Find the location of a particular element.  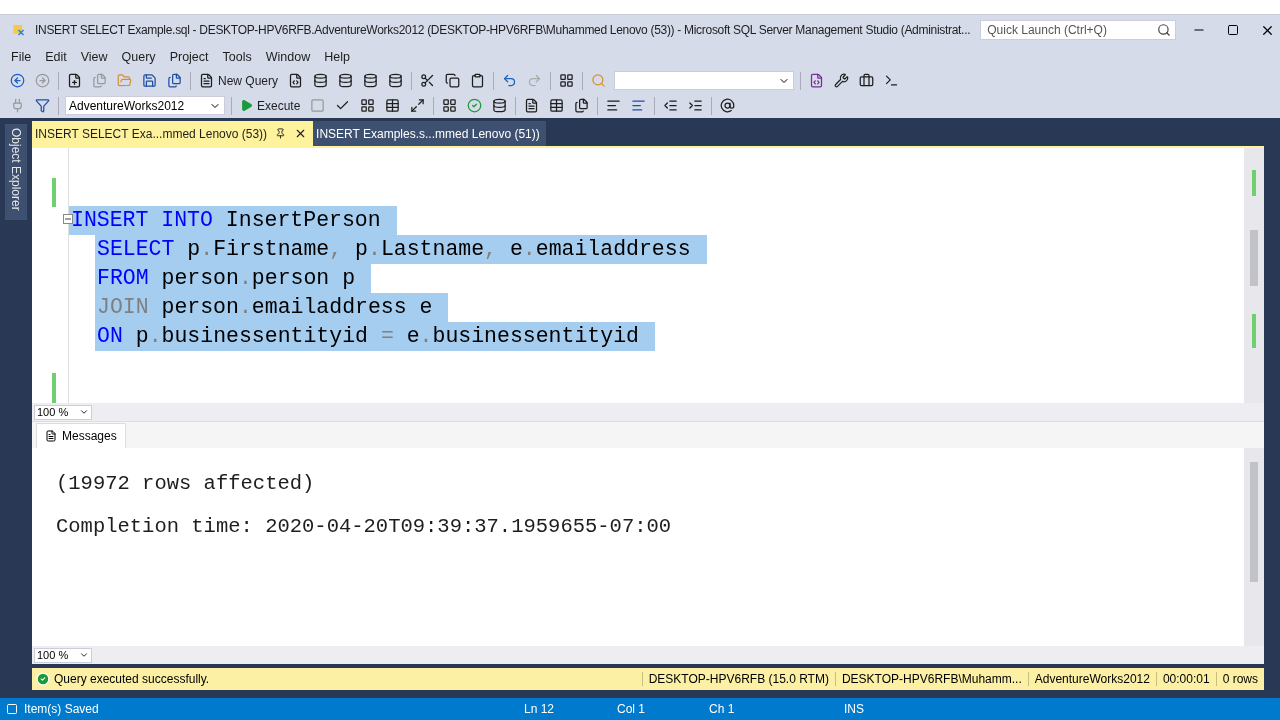

document-tab: INSERT Examples.s...mmed Lenovo (51)) is located at coordinates (429, 133).